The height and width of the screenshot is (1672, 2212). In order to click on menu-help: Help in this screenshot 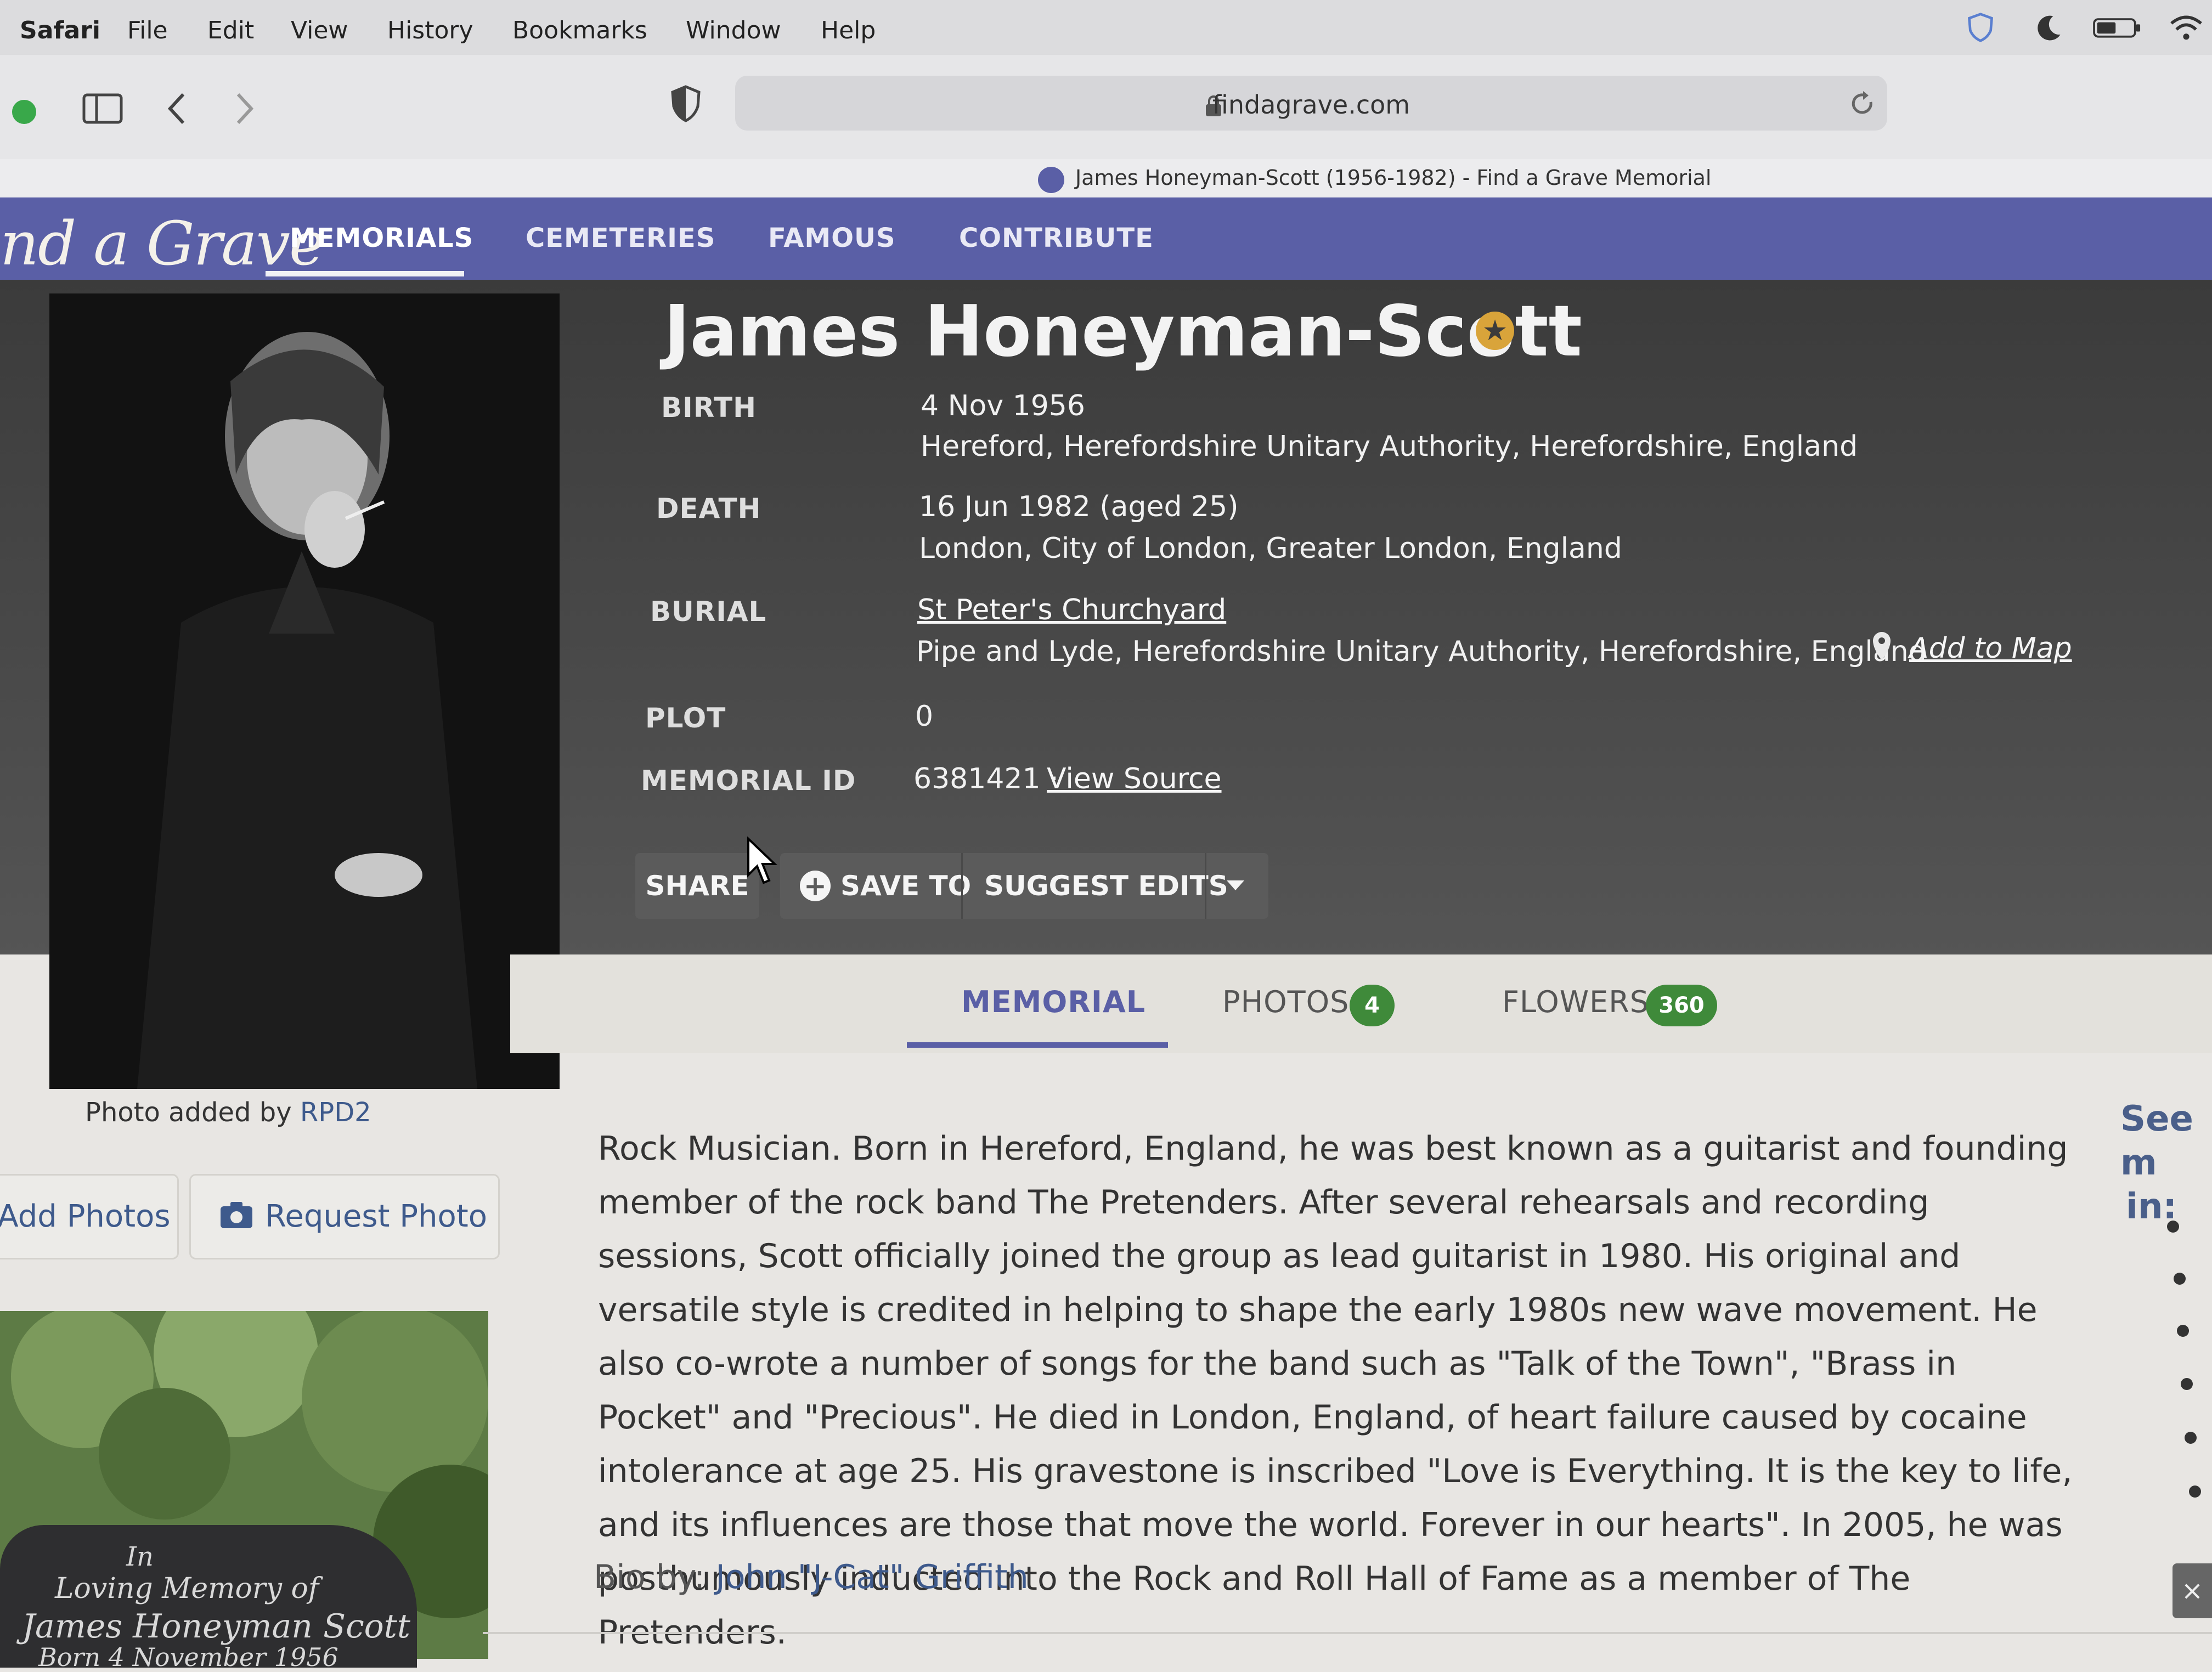, I will do `click(849, 30)`.